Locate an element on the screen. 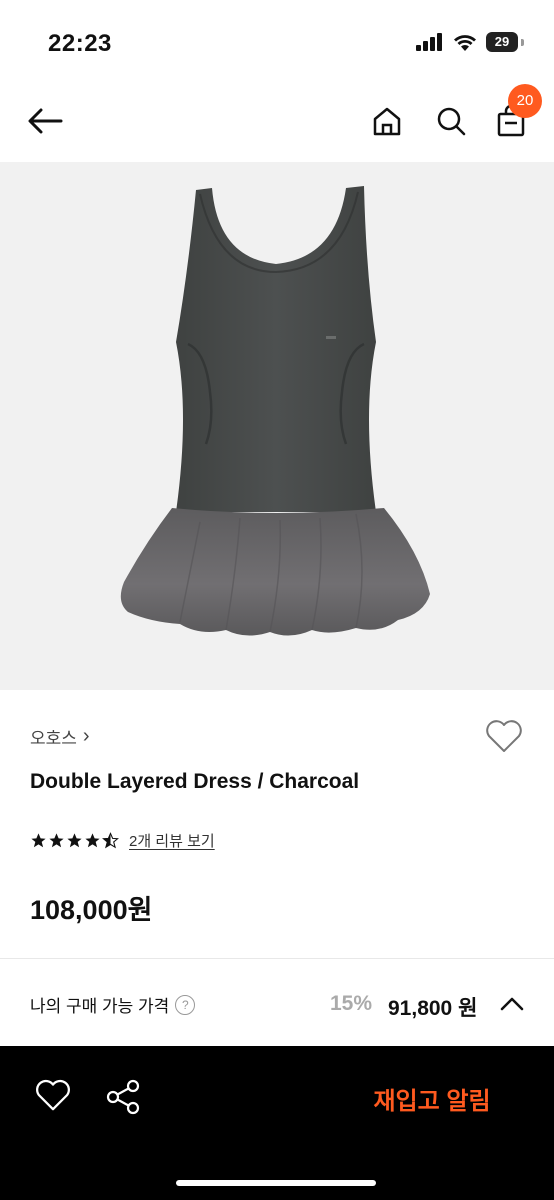 The image size is (554, 1200). status-icons: 29 is located at coordinates (470, 42).